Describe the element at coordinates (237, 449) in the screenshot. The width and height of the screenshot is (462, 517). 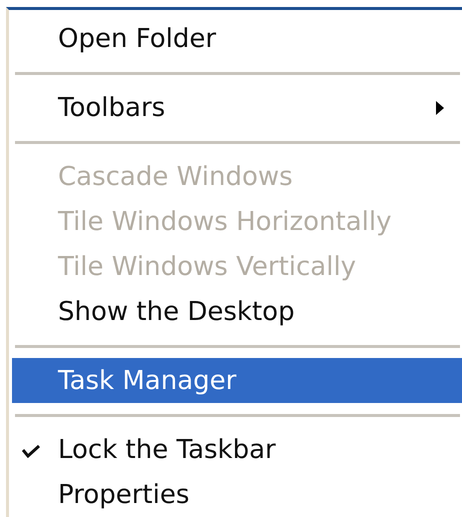
I see `menu-item: Lock the Taskbar` at that location.